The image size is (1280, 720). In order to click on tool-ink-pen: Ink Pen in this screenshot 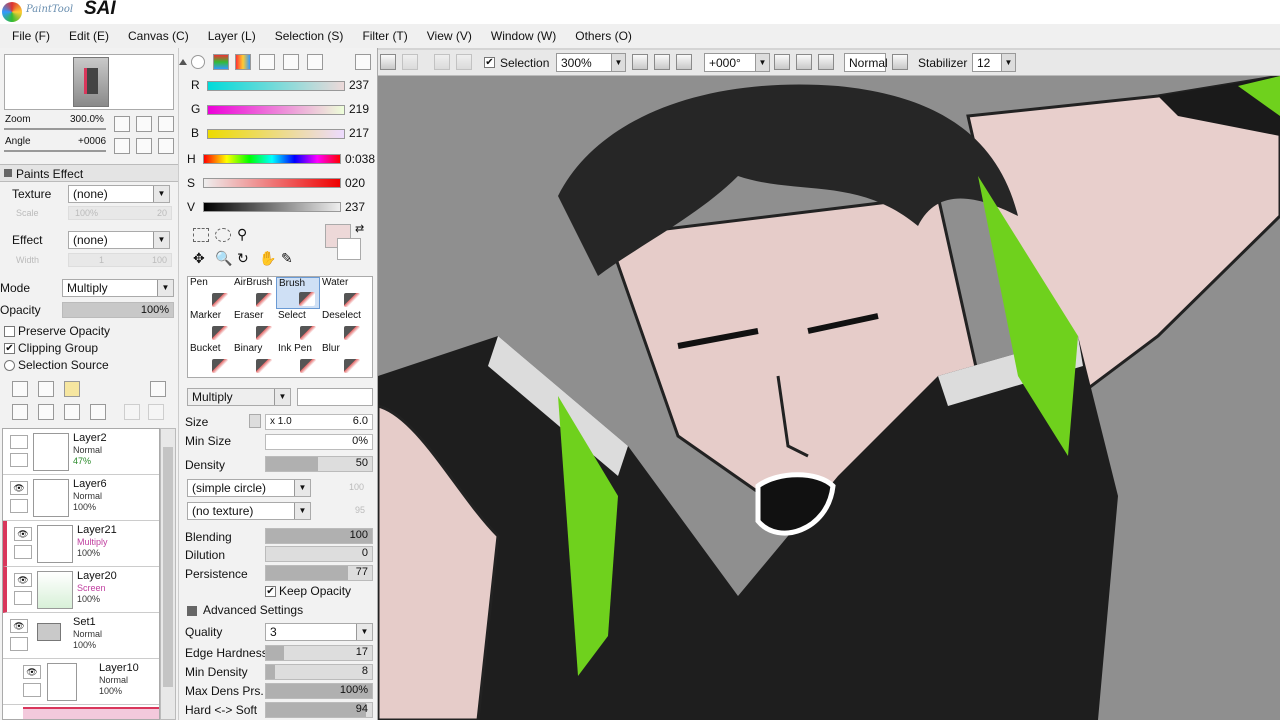, I will do `click(298, 359)`.